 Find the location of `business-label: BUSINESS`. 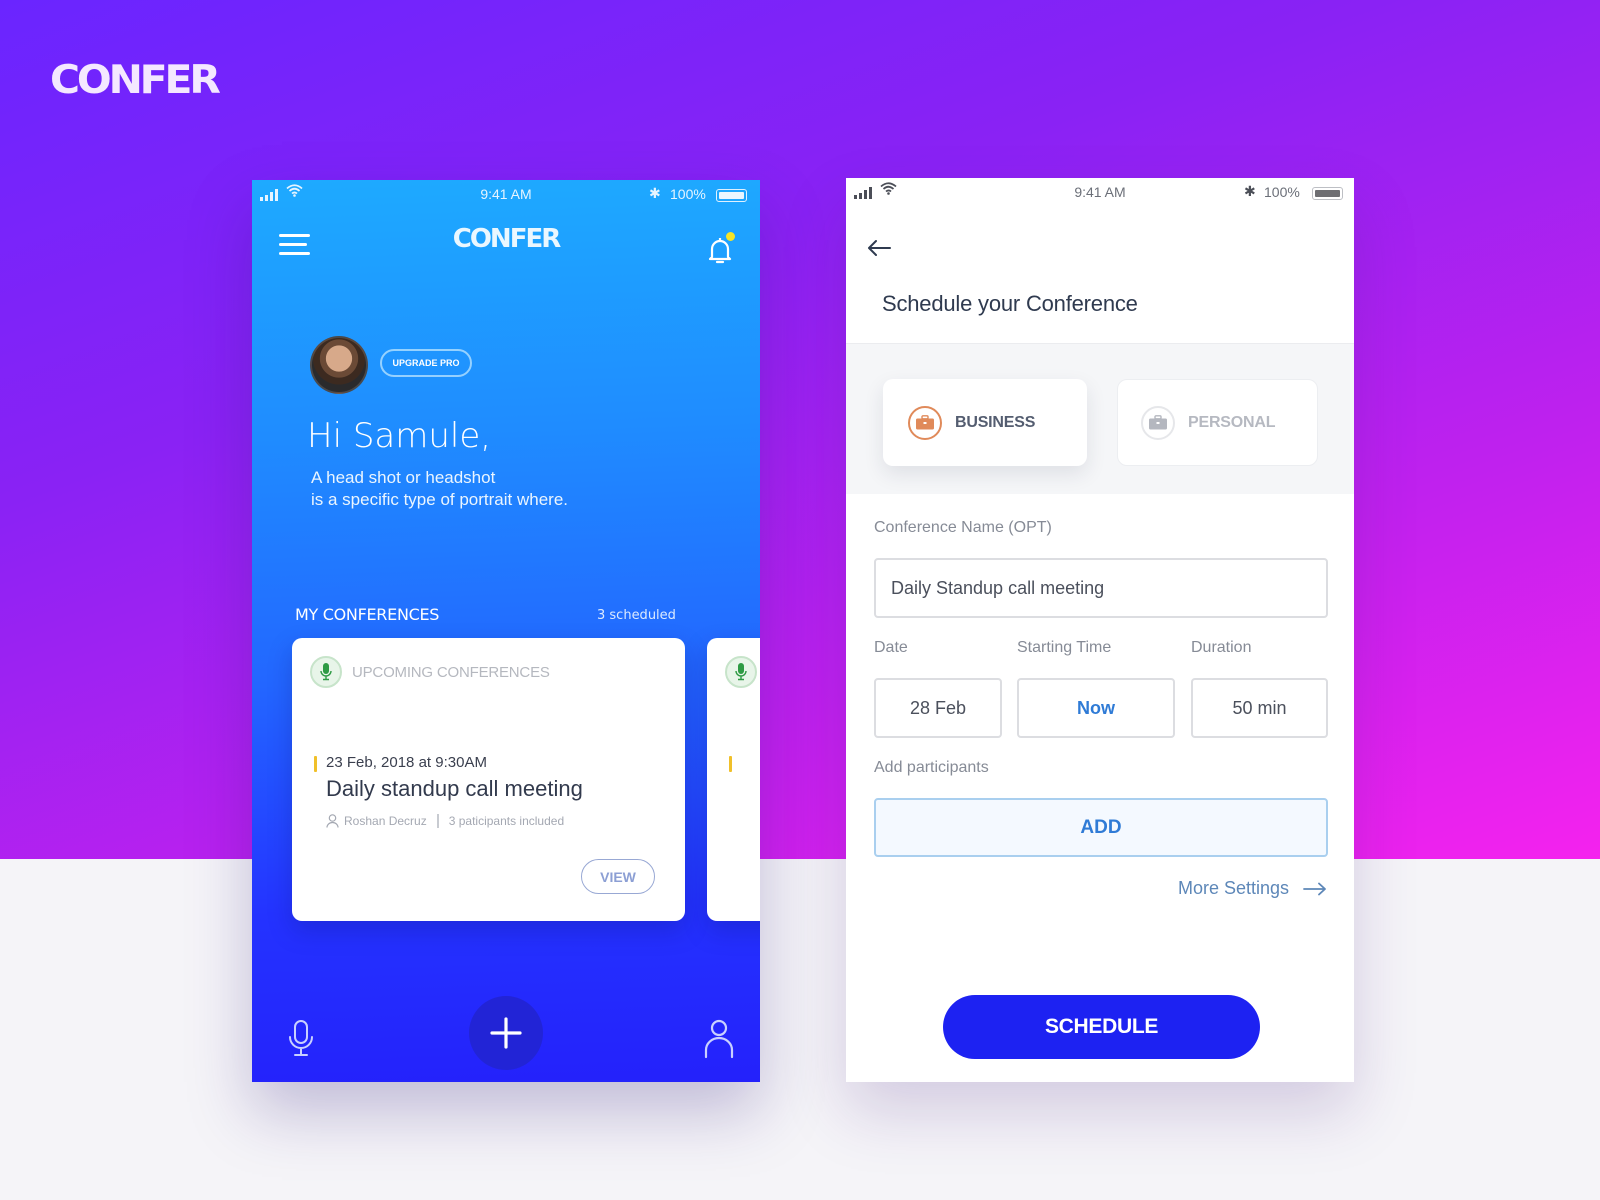

business-label: BUSINESS is located at coordinates (995, 422).